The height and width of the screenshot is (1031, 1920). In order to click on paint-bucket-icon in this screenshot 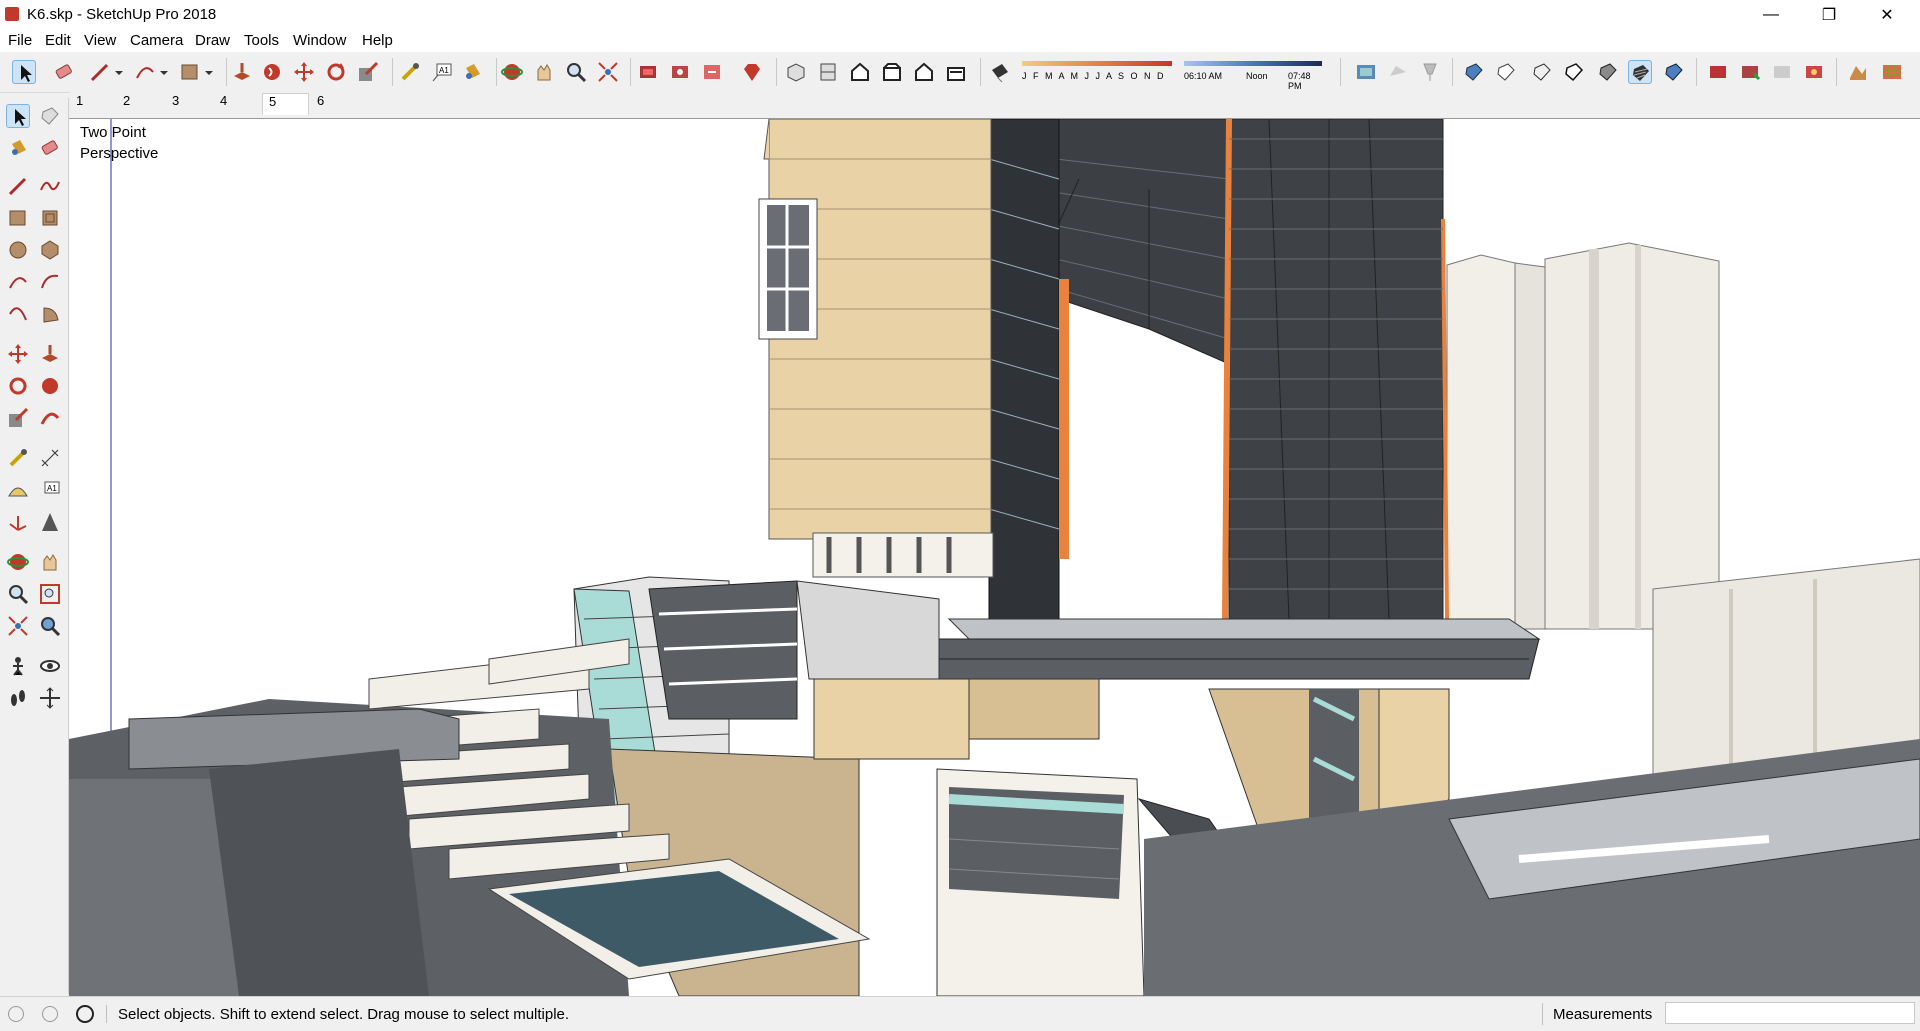, I will do `click(18, 148)`.